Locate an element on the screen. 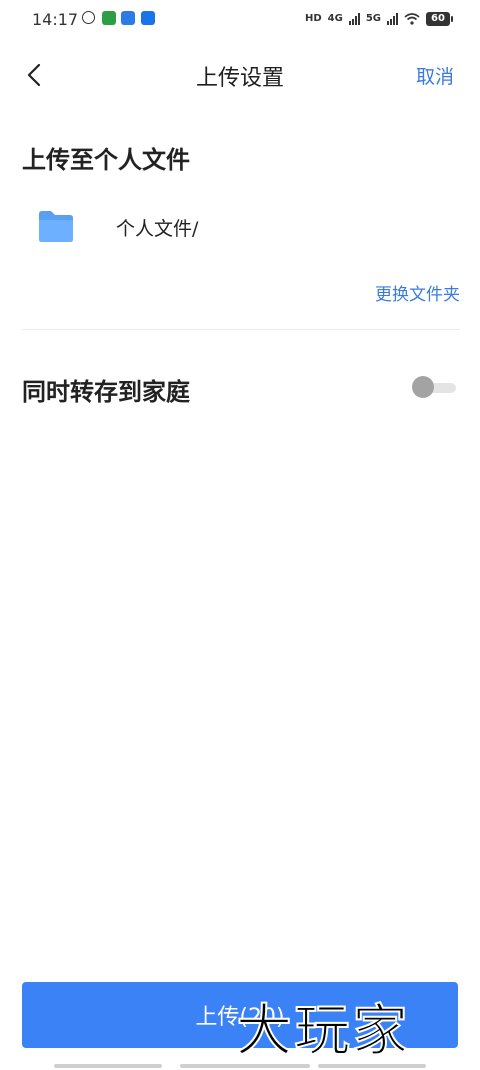 The width and height of the screenshot is (480, 1070). cancel-button: 取消 is located at coordinates (435, 75).